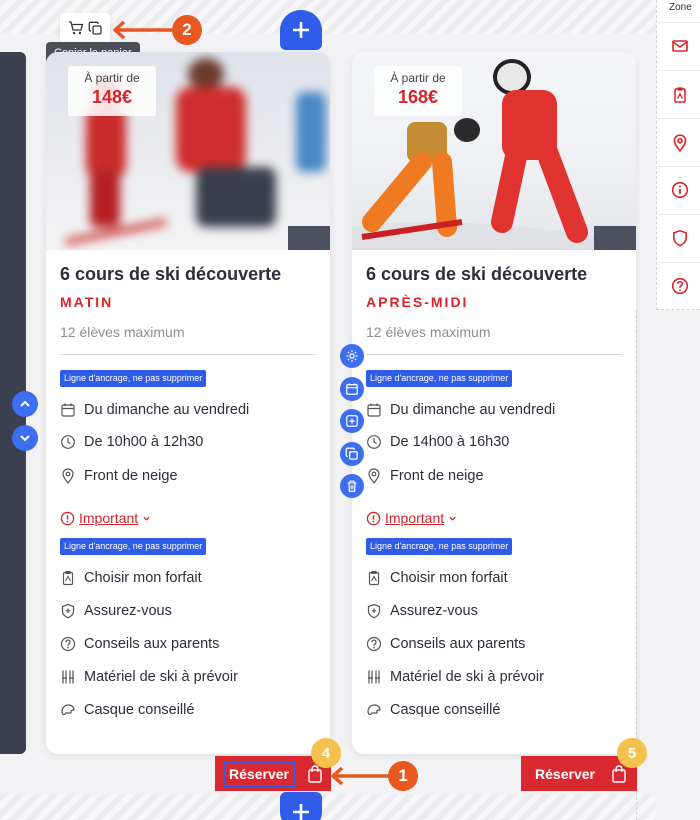 The width and height of the screenshot is (700, 820). Describe the element at coordinates (373, 518) in the screenshot. I see `alert-icon` at that location.